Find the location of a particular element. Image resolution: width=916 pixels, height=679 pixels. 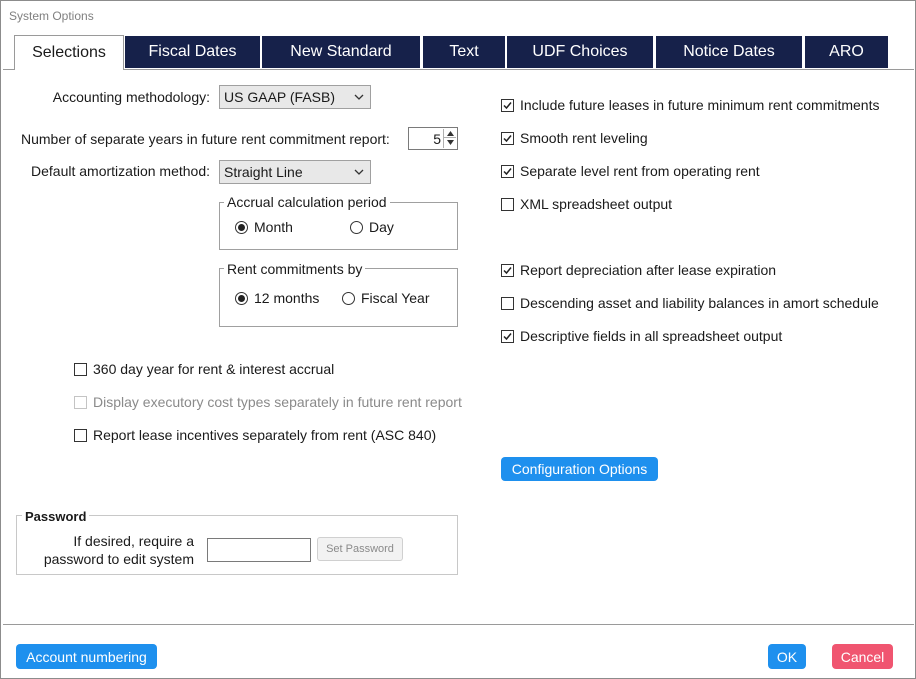

tab-selections: Selections is located at coordinates (69, 52).